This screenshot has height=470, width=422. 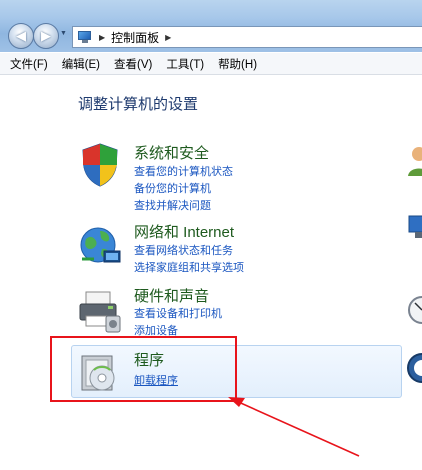 I want to click on window-titlebar: ◀ ▶ ▼ ▶ 控制面板 ▶, so click(x=211, y=26).